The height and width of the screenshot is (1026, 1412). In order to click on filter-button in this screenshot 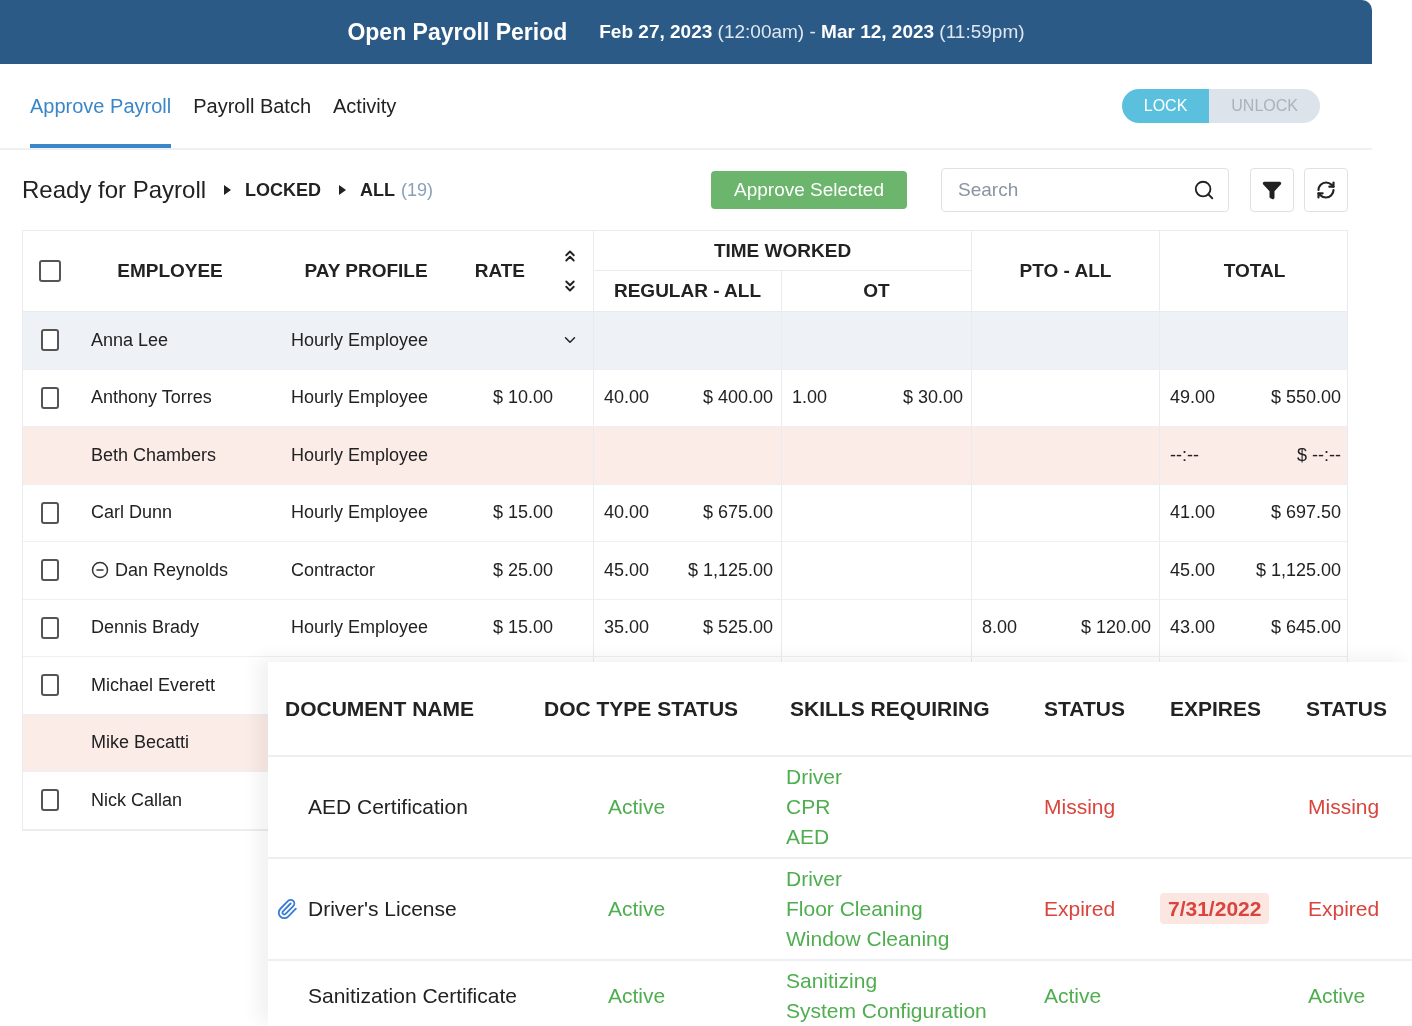, I will do `click(1272, 190)`.